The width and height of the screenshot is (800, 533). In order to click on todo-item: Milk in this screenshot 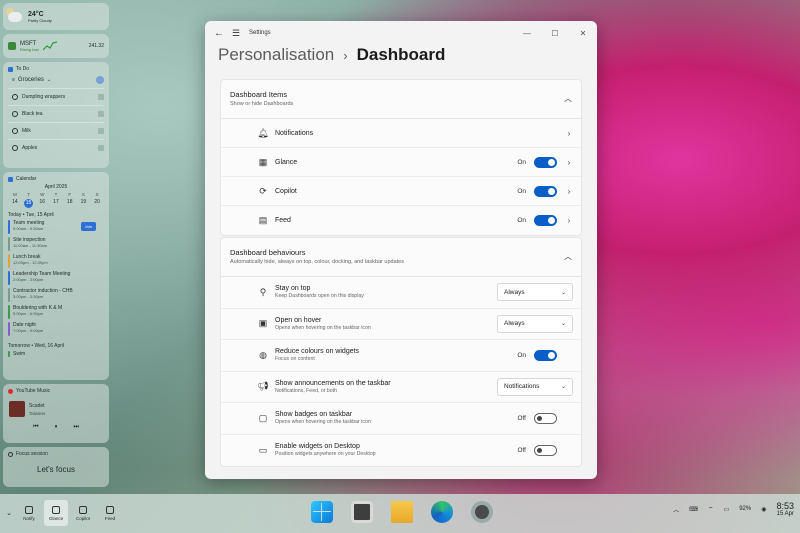, I will do `click(56, 130)`.